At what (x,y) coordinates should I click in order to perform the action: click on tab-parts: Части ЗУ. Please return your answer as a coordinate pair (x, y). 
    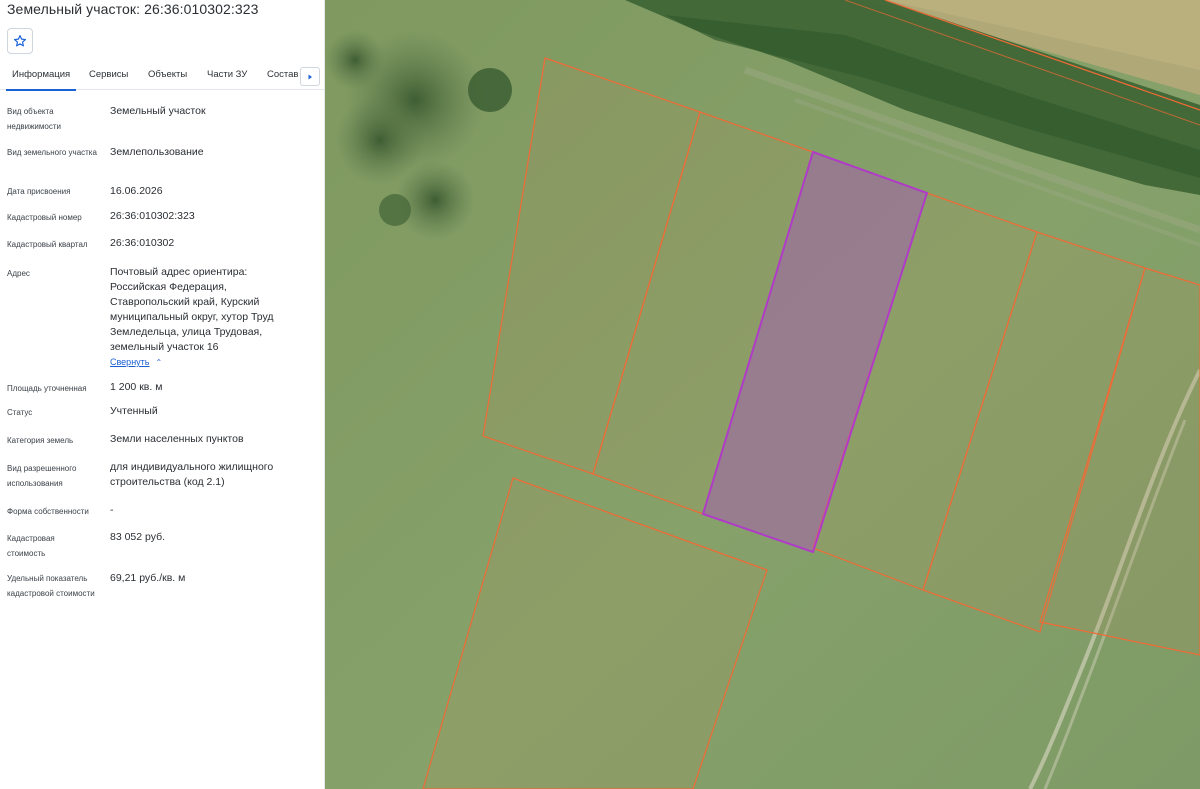
    Looking at the image, I should click on (227, 74).